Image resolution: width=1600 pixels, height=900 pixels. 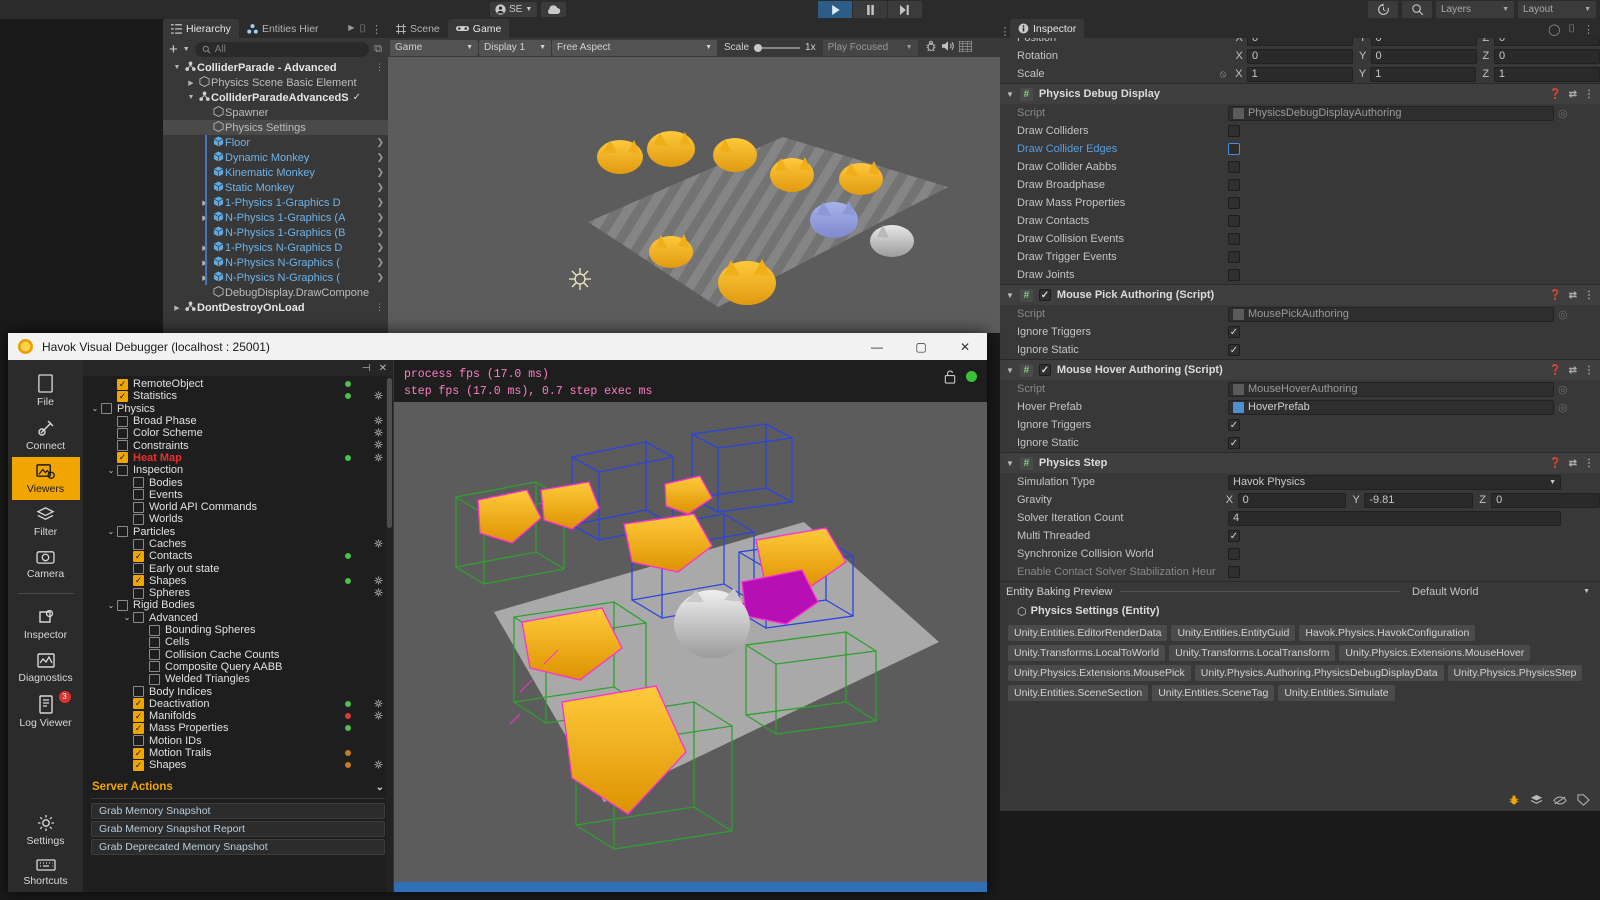 What do you see at coordinates (1536, 801) in the screenshot?
I see `layers-icon` at bounding box center [1536, 801].